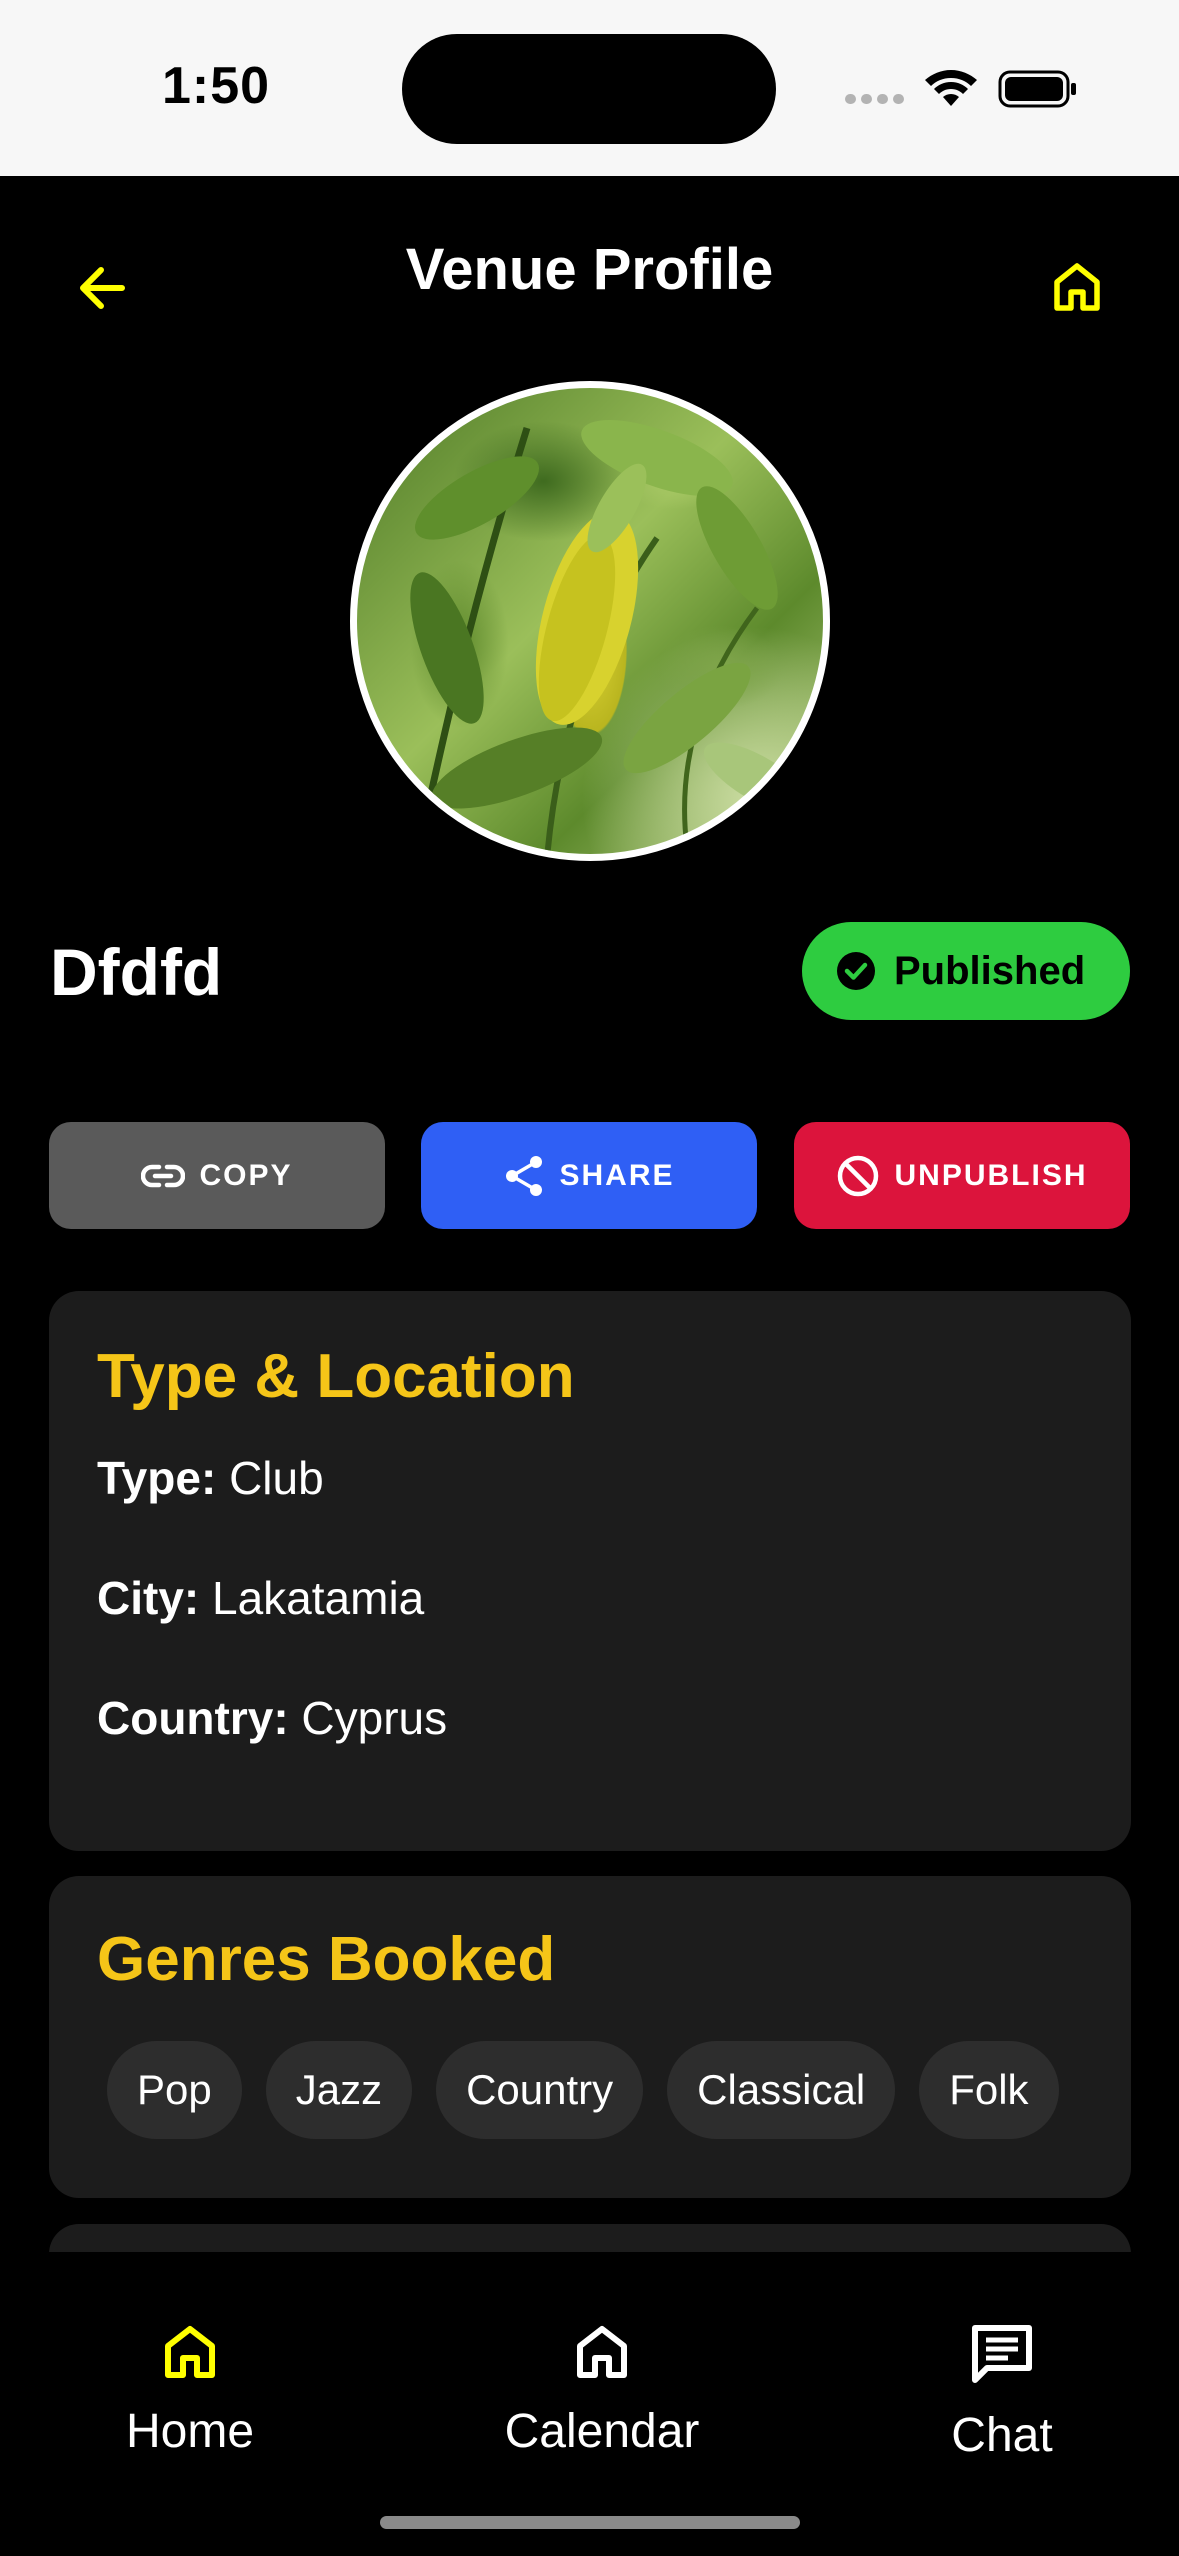 This screenshot has width=1179, height=2556. I want to click on unpublish-button-label: UNPUBLISH, so click(991, 1175).